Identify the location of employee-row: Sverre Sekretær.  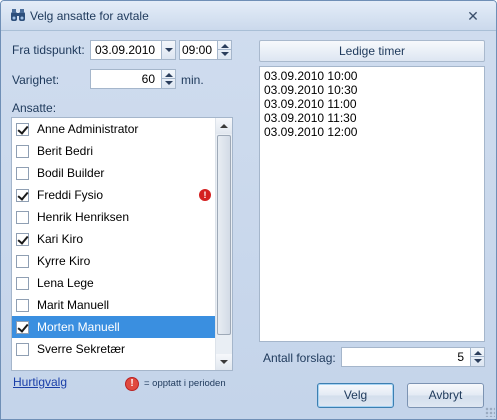
(113, 349).